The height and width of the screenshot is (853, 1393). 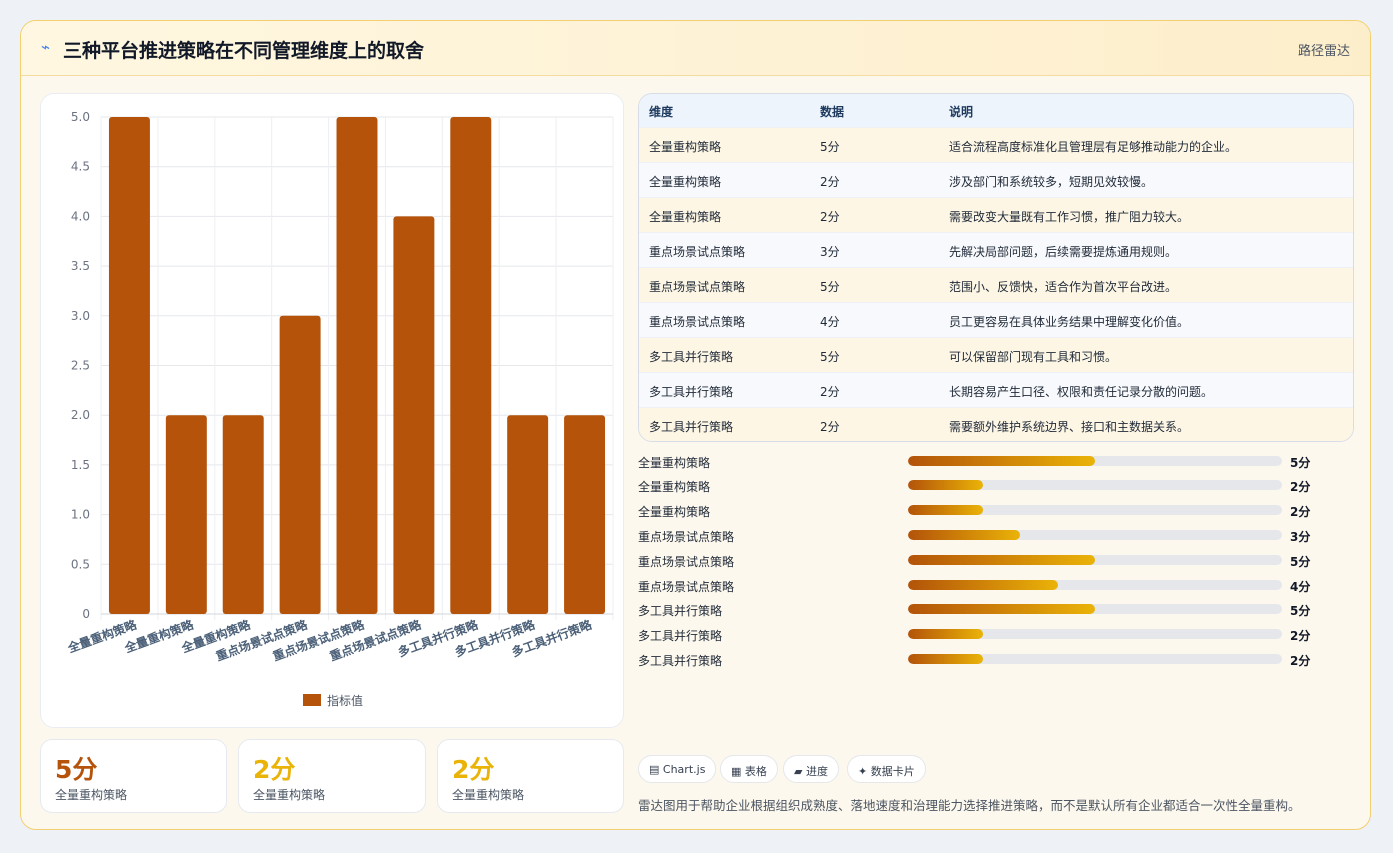 I want to click on progress-row: 多工具并行策略 5分, so click(x=988, y=609).